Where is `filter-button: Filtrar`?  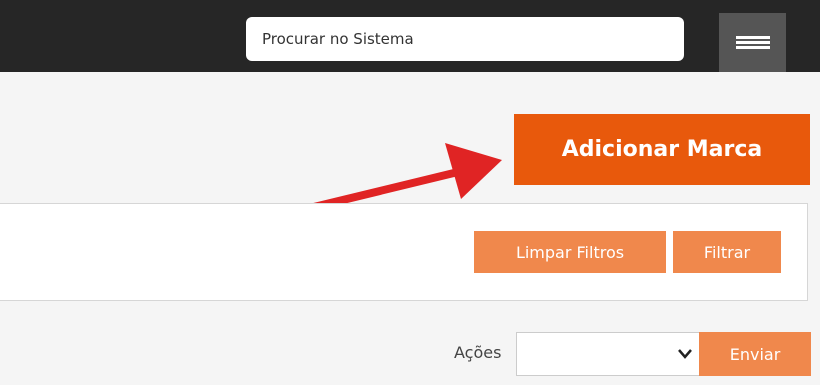 filter-button: Filtrar is located at coordinates (727, 252).